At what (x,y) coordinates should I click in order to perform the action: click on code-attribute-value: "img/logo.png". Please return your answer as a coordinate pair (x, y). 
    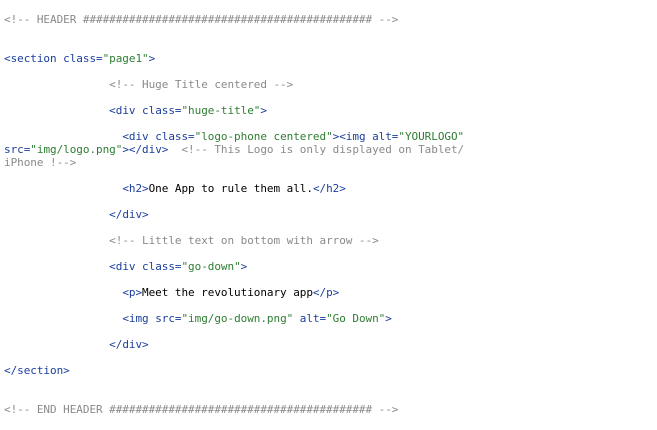
    Looking at the image, I should click on (76, 149).